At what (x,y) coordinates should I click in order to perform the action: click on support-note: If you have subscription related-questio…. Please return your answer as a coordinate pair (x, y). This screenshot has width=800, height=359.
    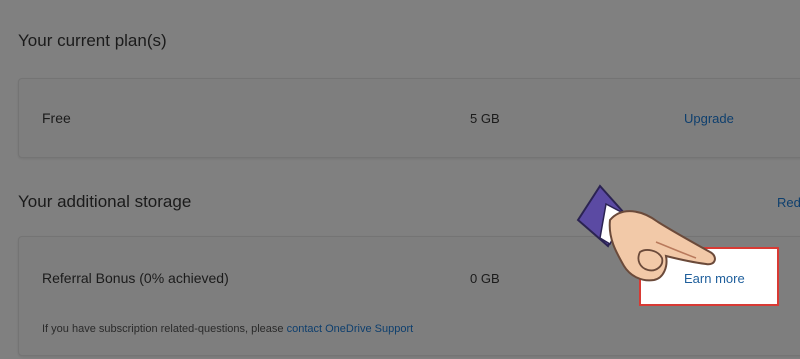
    Looking at the image, I should click on (227, 329).